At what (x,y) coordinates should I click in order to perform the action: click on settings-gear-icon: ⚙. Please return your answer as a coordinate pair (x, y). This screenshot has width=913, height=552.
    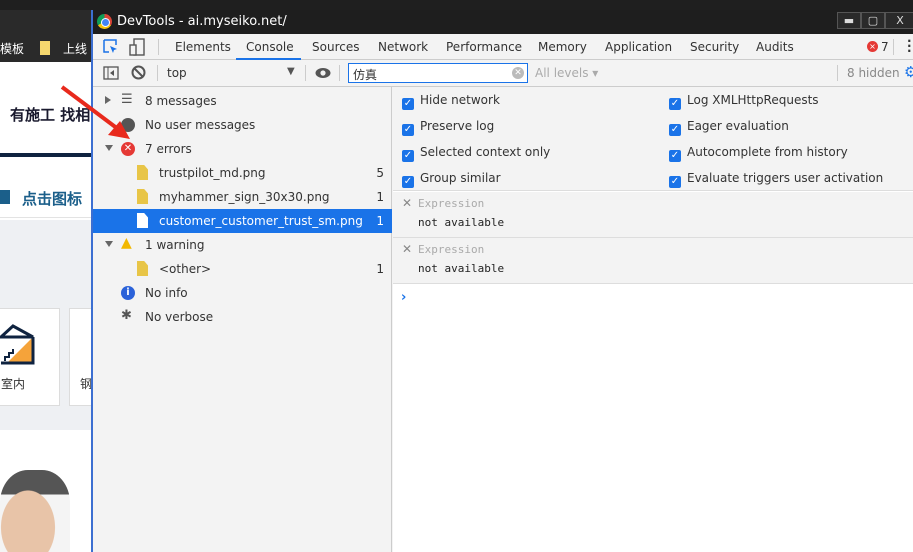
    Looking at the image, I should click on (908, 72).